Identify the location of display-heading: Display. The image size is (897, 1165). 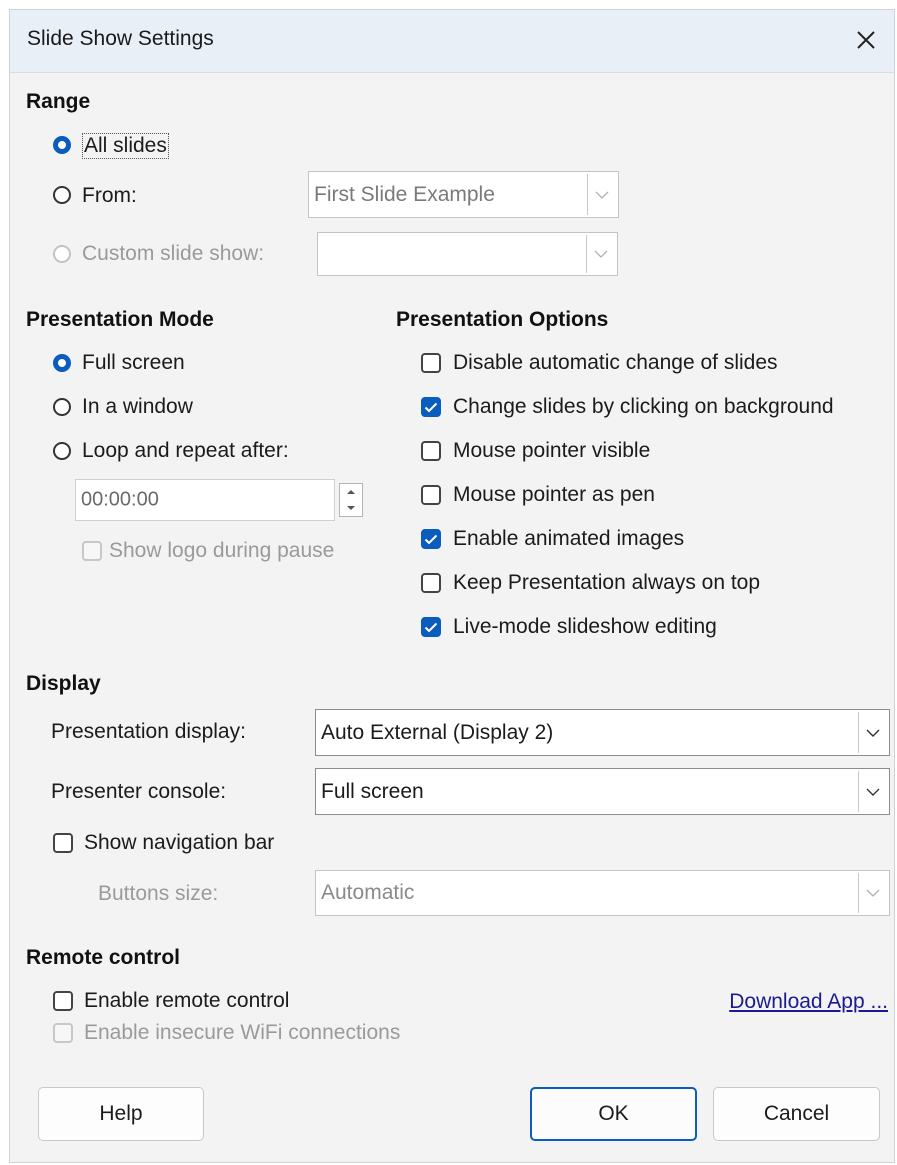
(63, 683).